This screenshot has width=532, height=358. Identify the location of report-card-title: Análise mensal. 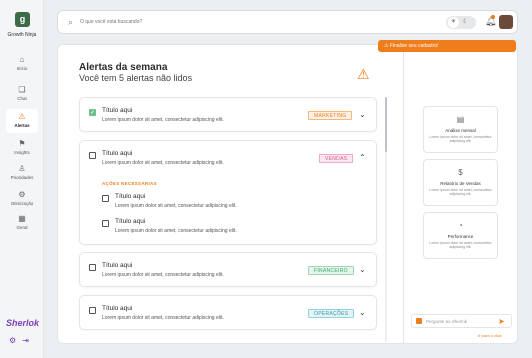
(460, 130).